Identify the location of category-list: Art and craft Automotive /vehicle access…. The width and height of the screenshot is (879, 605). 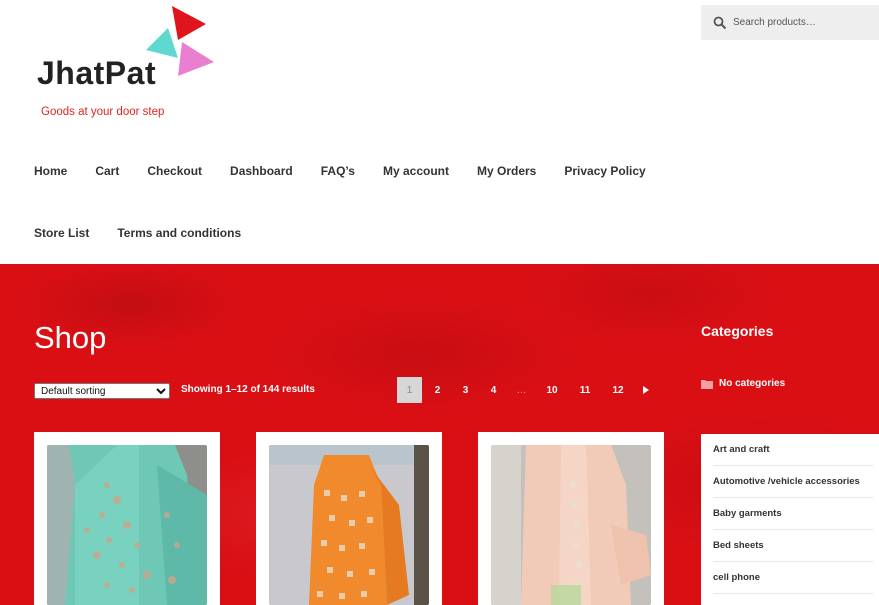
(790, 519).